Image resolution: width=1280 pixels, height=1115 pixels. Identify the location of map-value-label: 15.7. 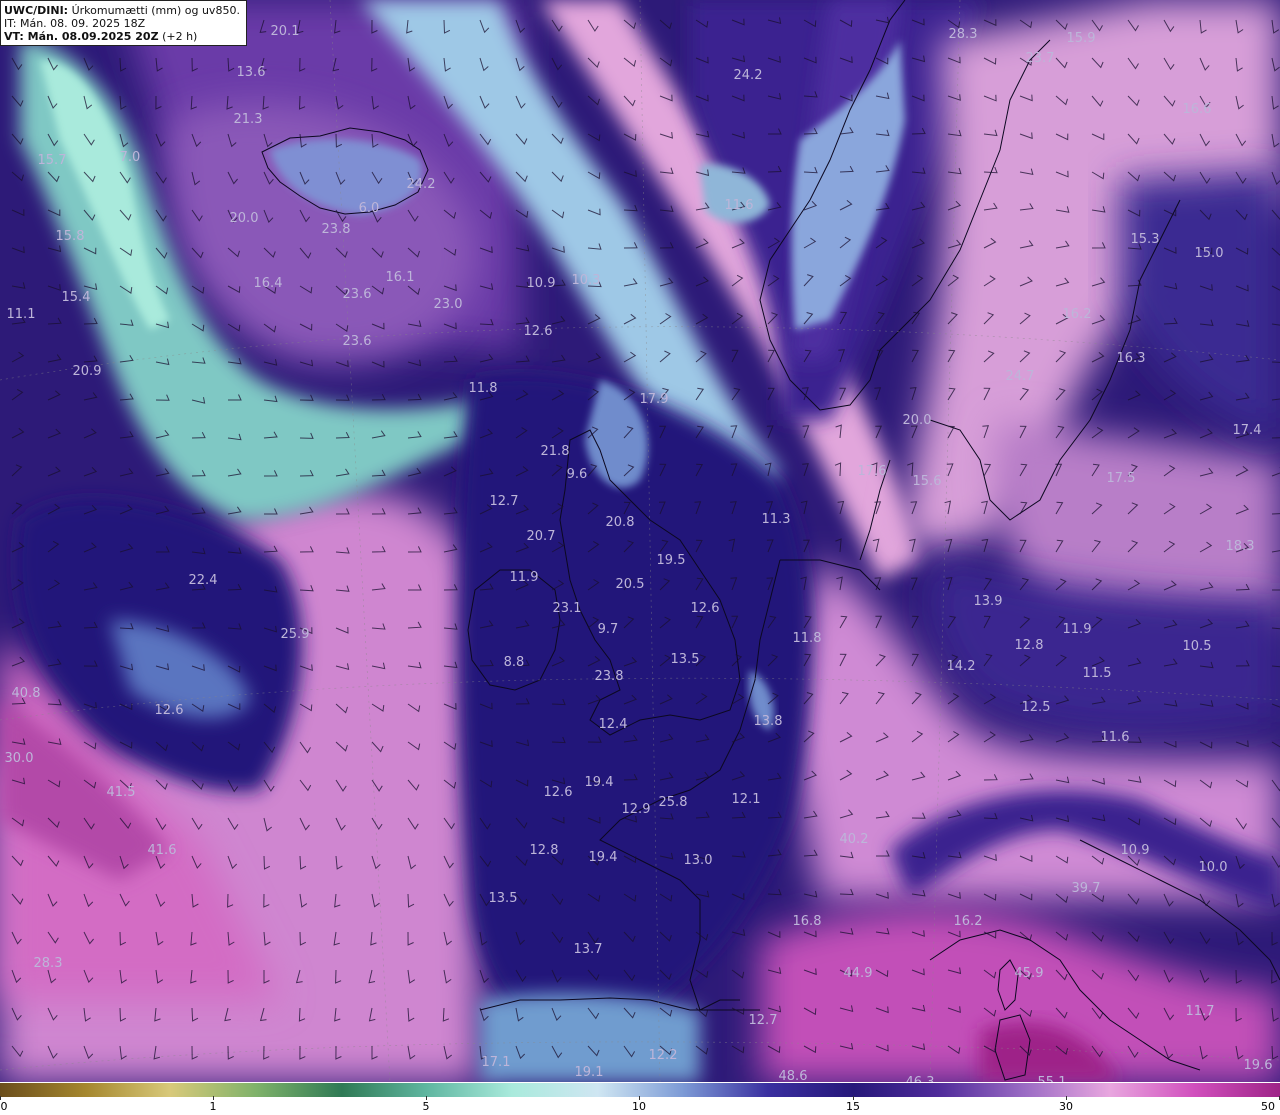
(52, 160).